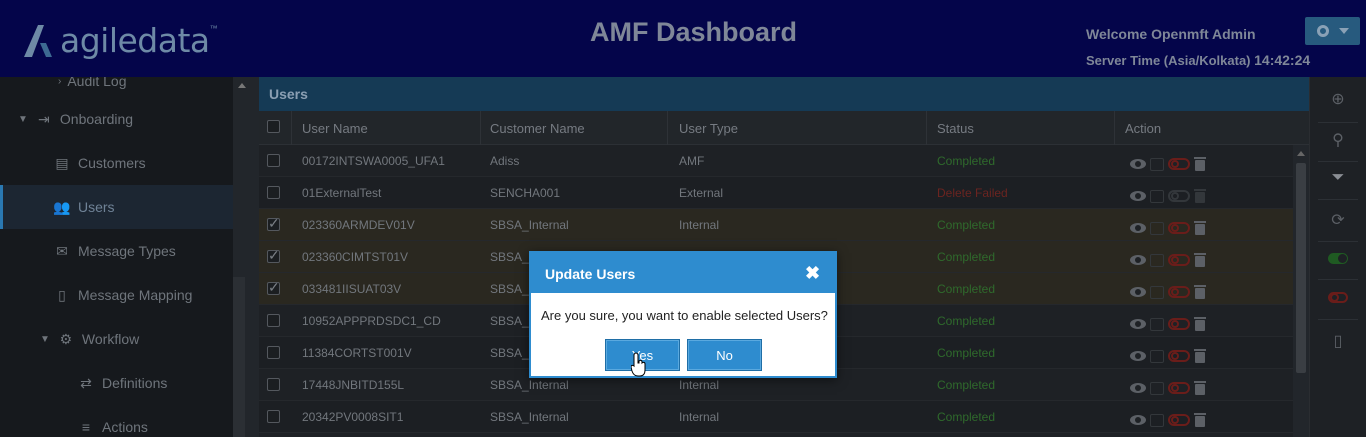 This screenshot has width=1366, height=437. What do you see at coordinates (116, 163) in the screenshot?
I see `sidebar-item-customers: ▤ Customers` at bounding box center [116, 163].